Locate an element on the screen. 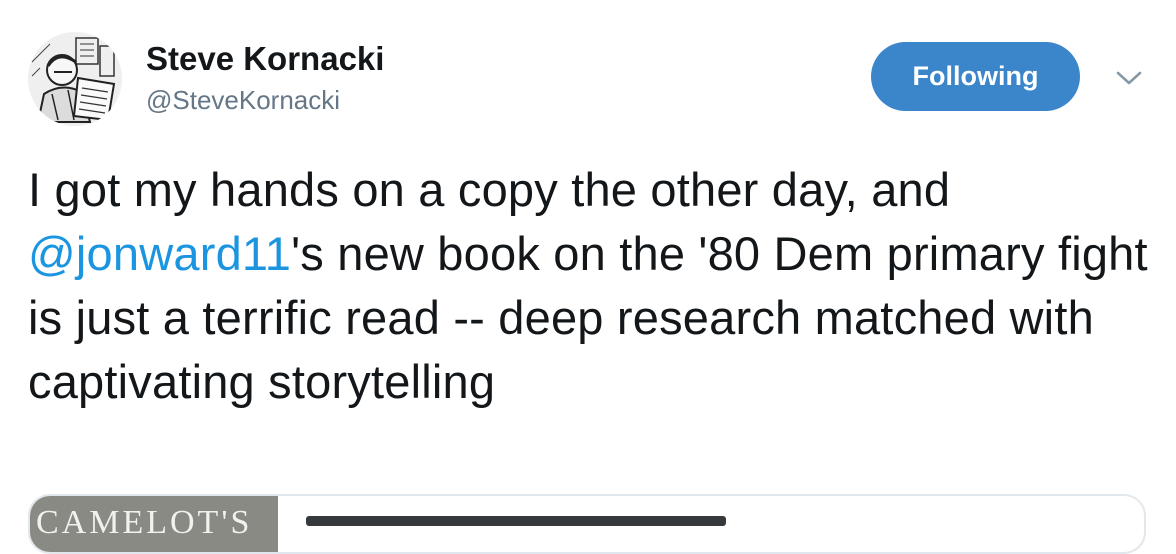 The height and width of the screenshot is (554, 1176). avatar is located at coordinates (75, 79).